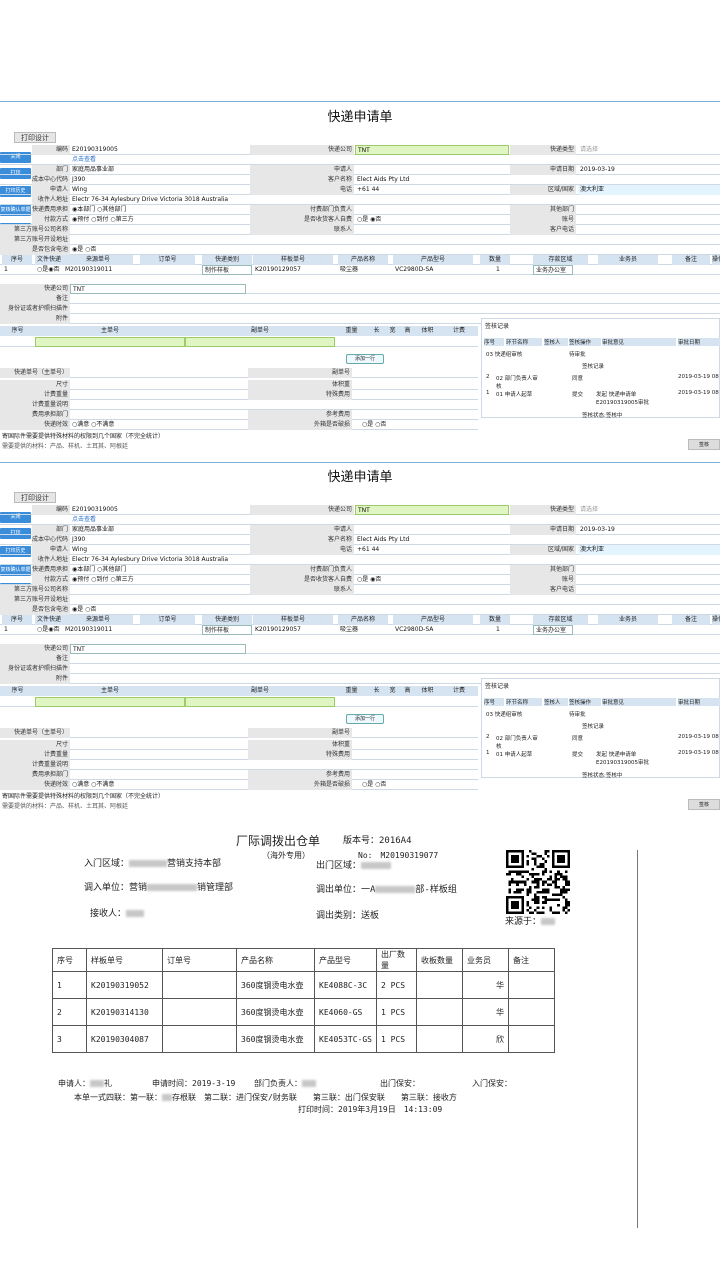 This screenshot has height=1280, width=720. What do you see at coordinates (639, 342) in the screenshot?
I see `review-header-cell: 审批意见` at bounding box center [639, 342].